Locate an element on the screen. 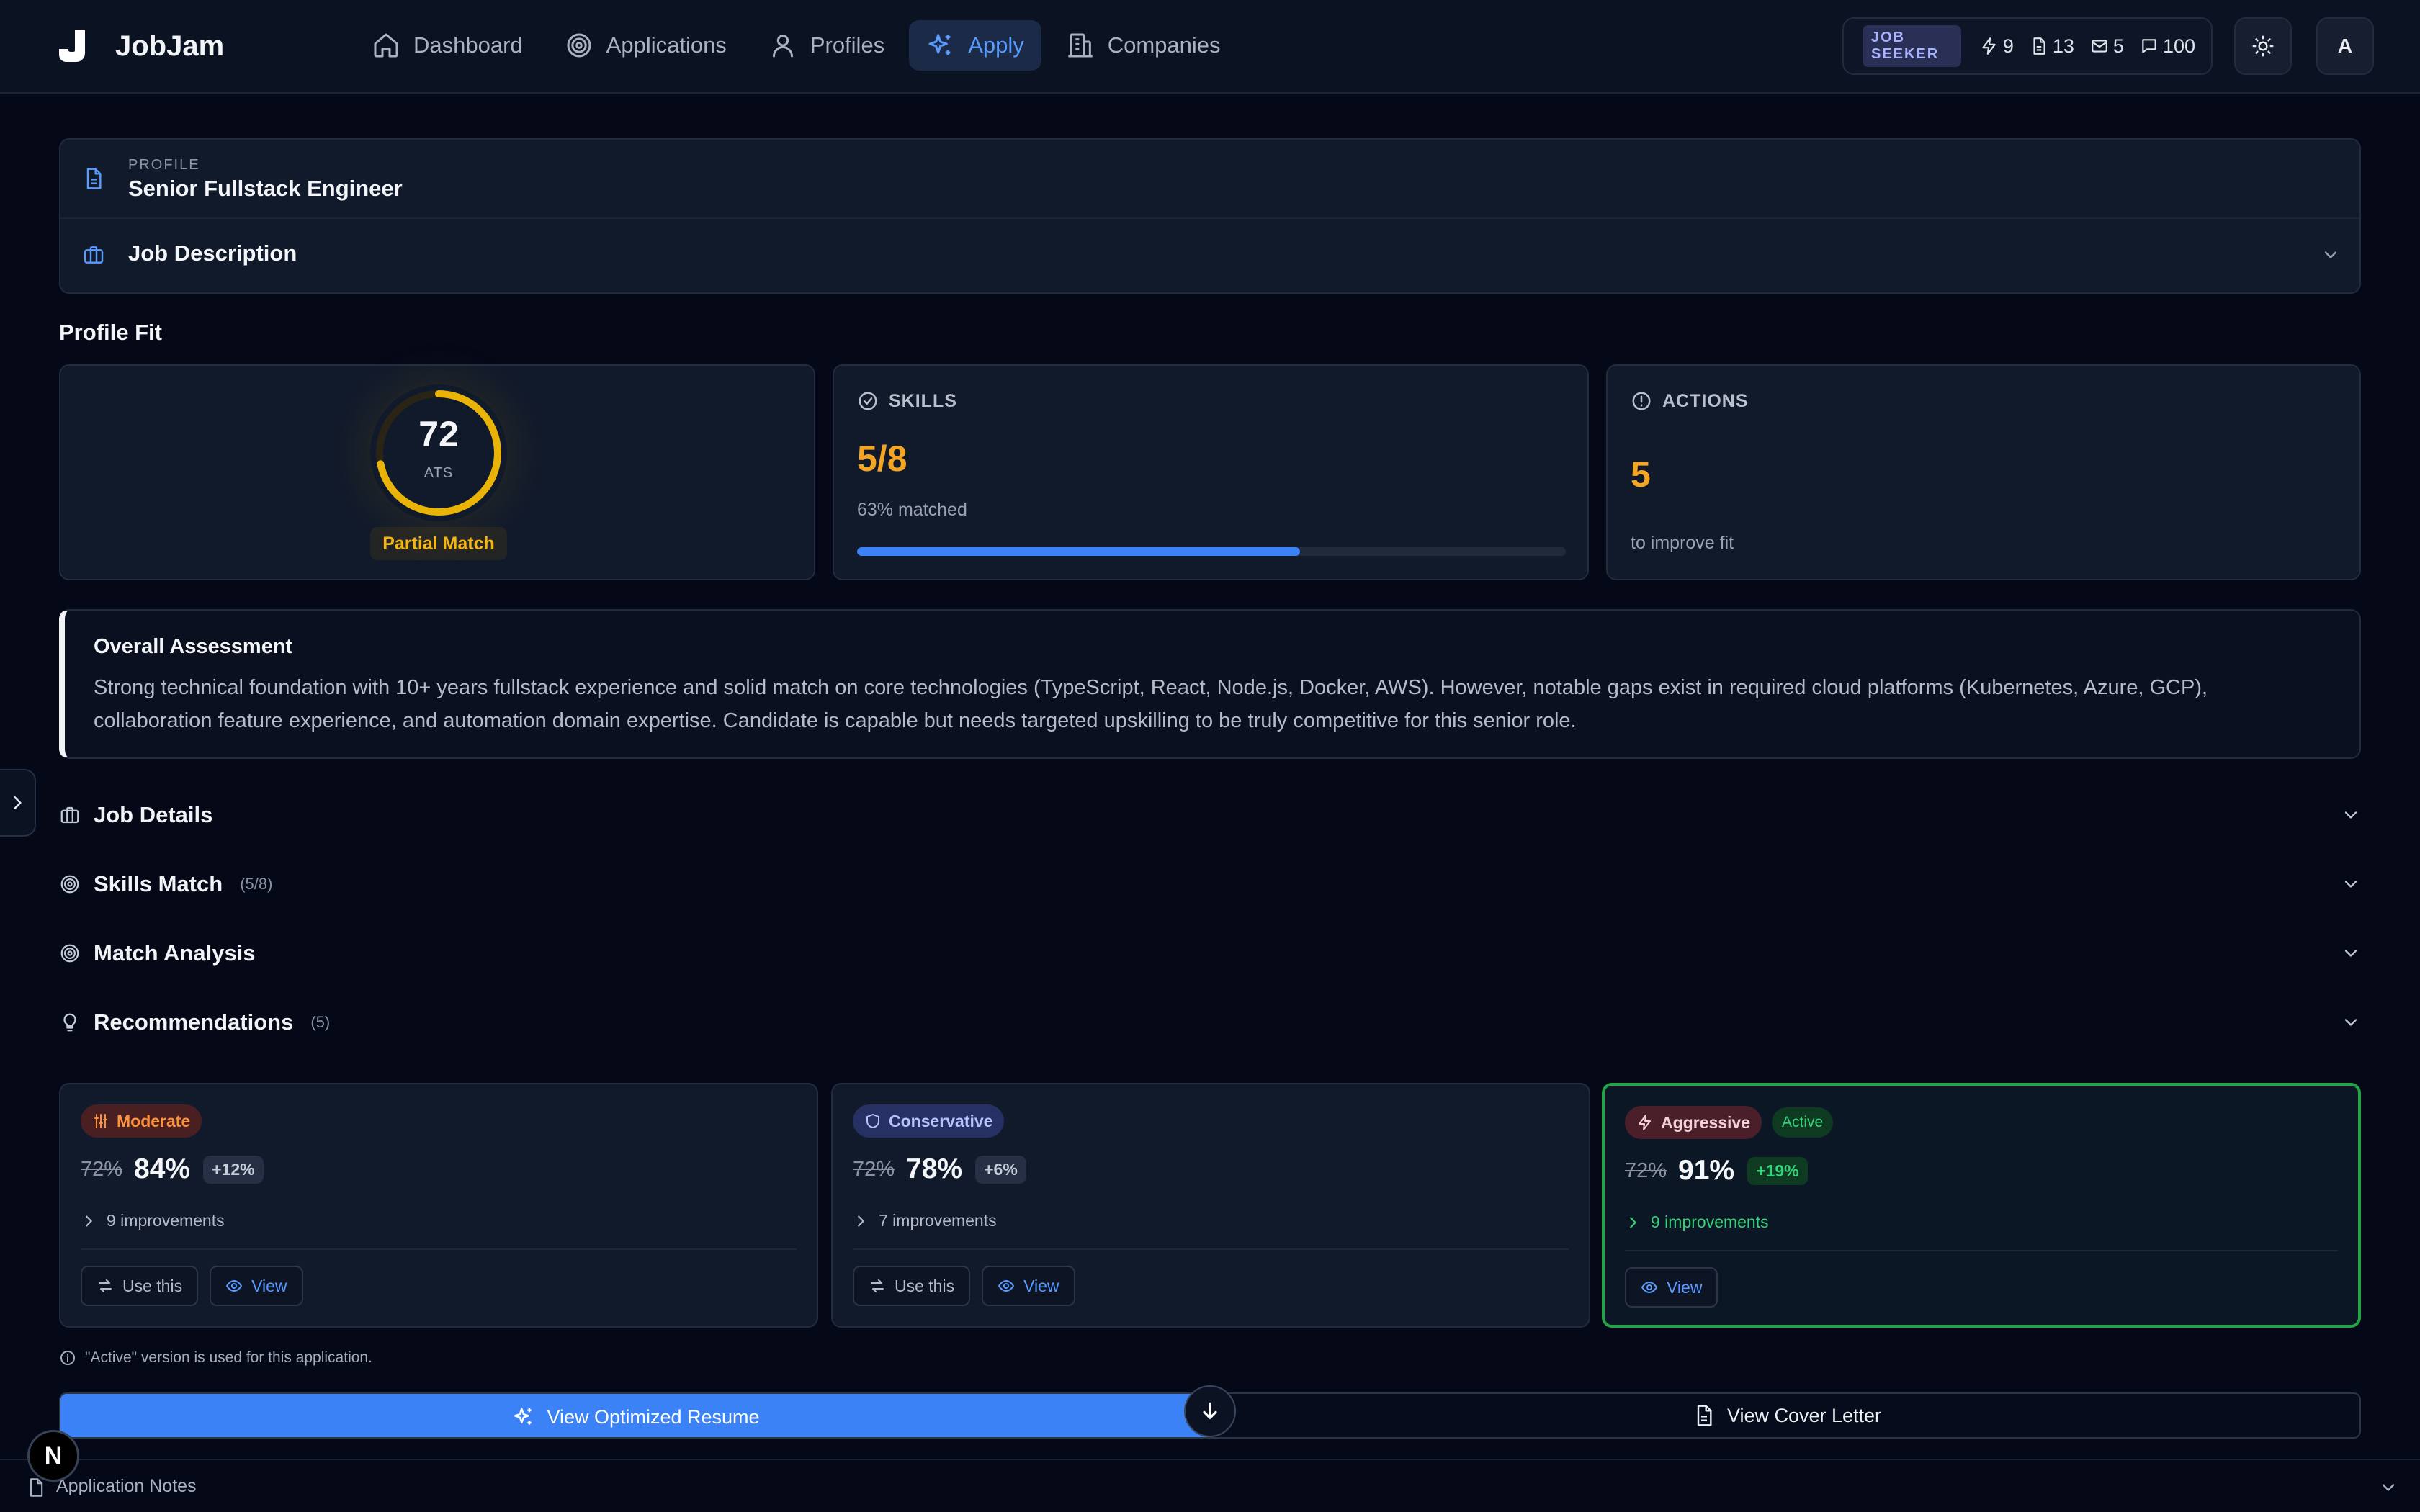 This screenshot has height=1512, width=2420. arrow-down-icon is located at coordinates (1210, 1410).